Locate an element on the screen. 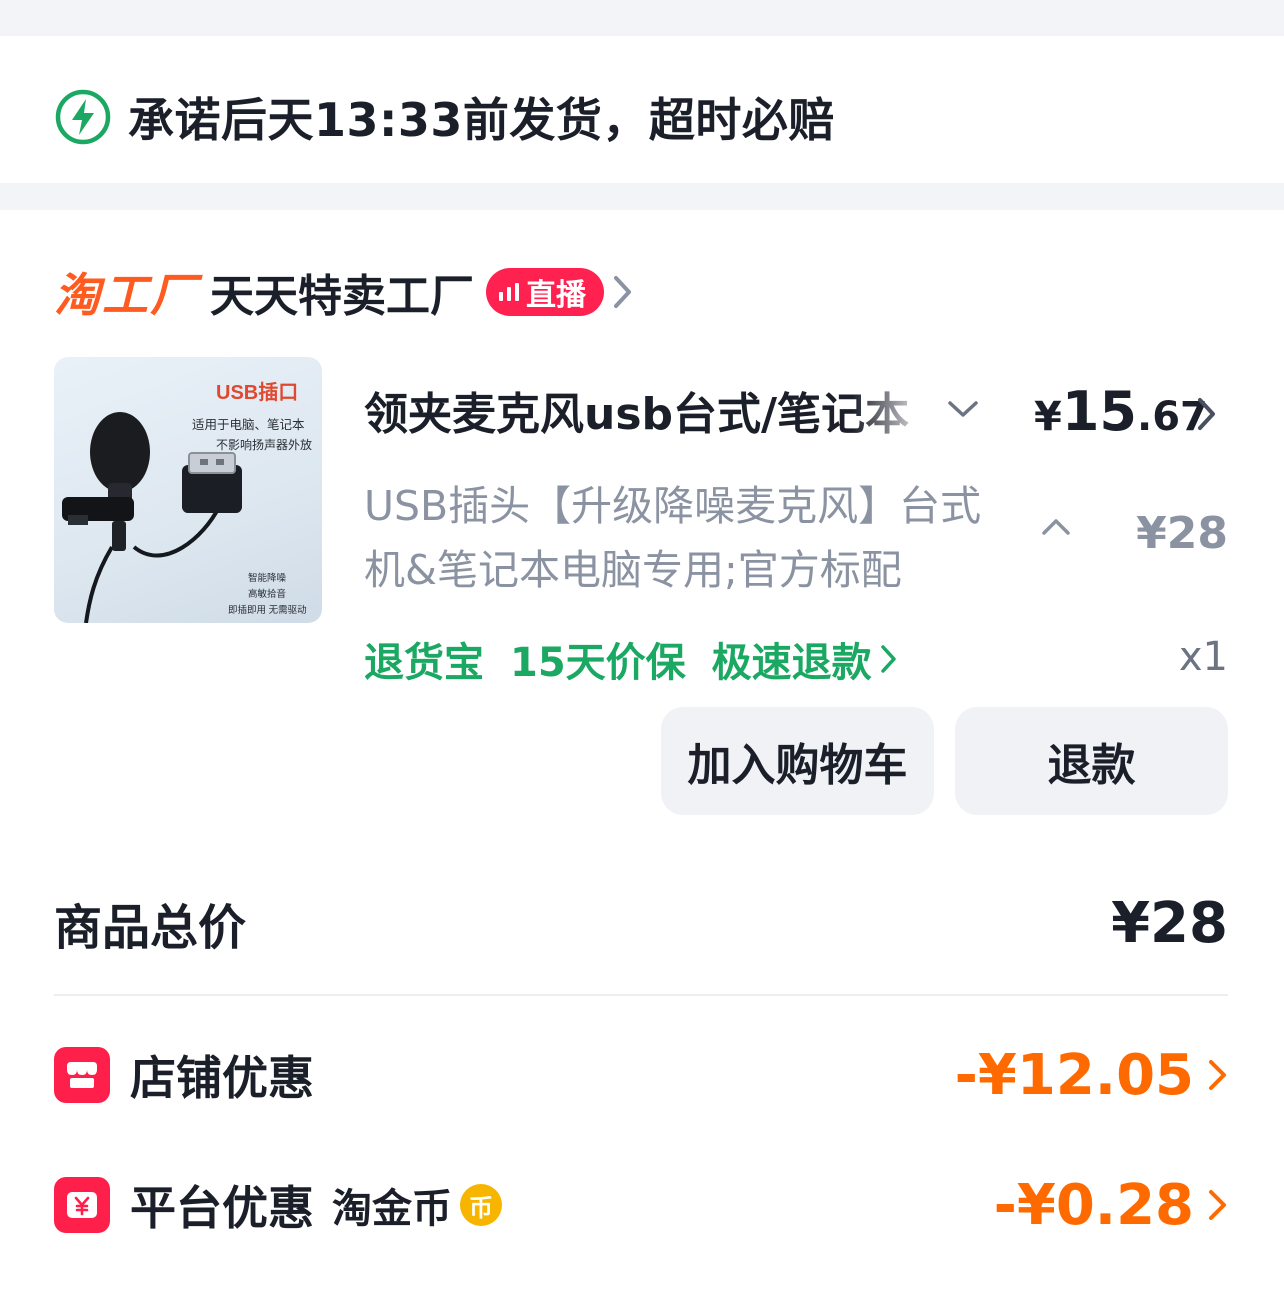 The height and width of the screenshot is (1294, 1284). shop-discount-row: 店铺优惠 -¥12.05 is located at coordinates (641, 1075).